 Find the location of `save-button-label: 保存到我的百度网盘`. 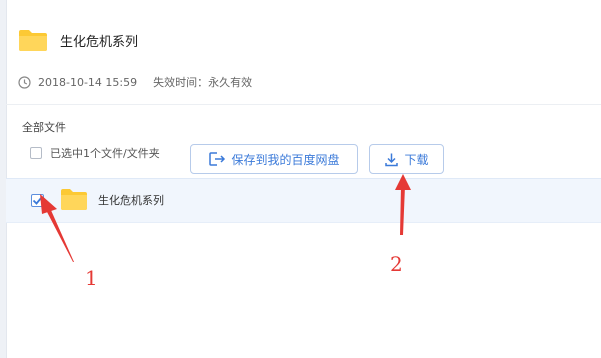

save-button-label: 保存到我的百度网盘 is located at coordinates (285, 159).